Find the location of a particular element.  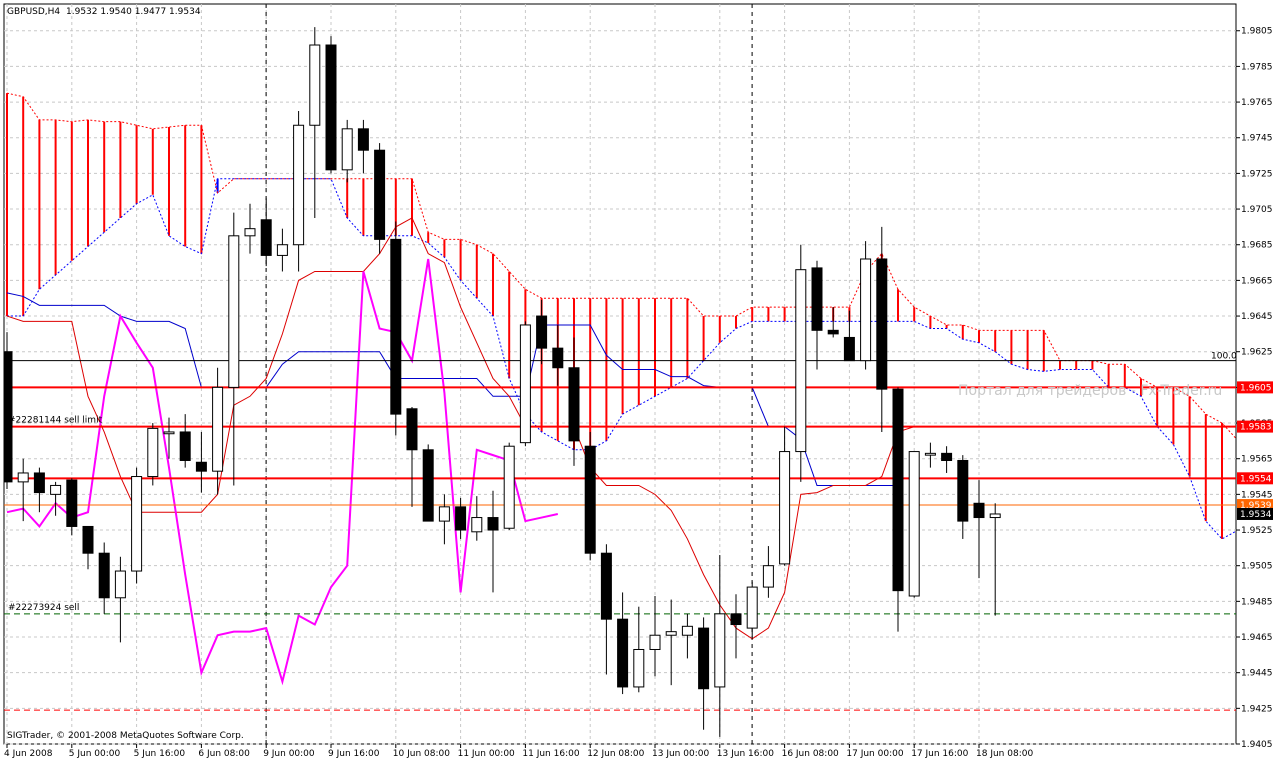

x-tick-label: 16 Jun 08:00 is located at coordinates (810, 754).